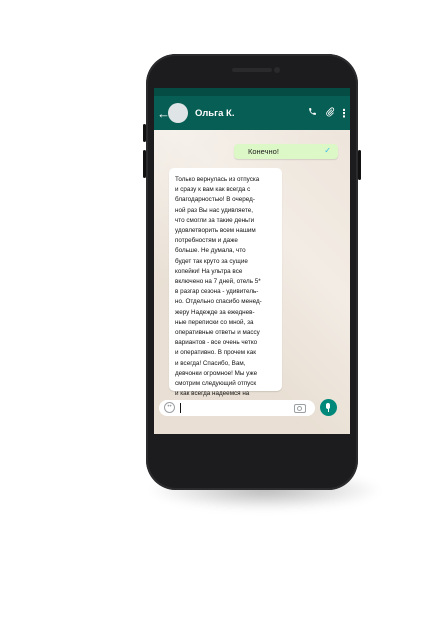  I want to click on camera-icon, so click(300, 408).